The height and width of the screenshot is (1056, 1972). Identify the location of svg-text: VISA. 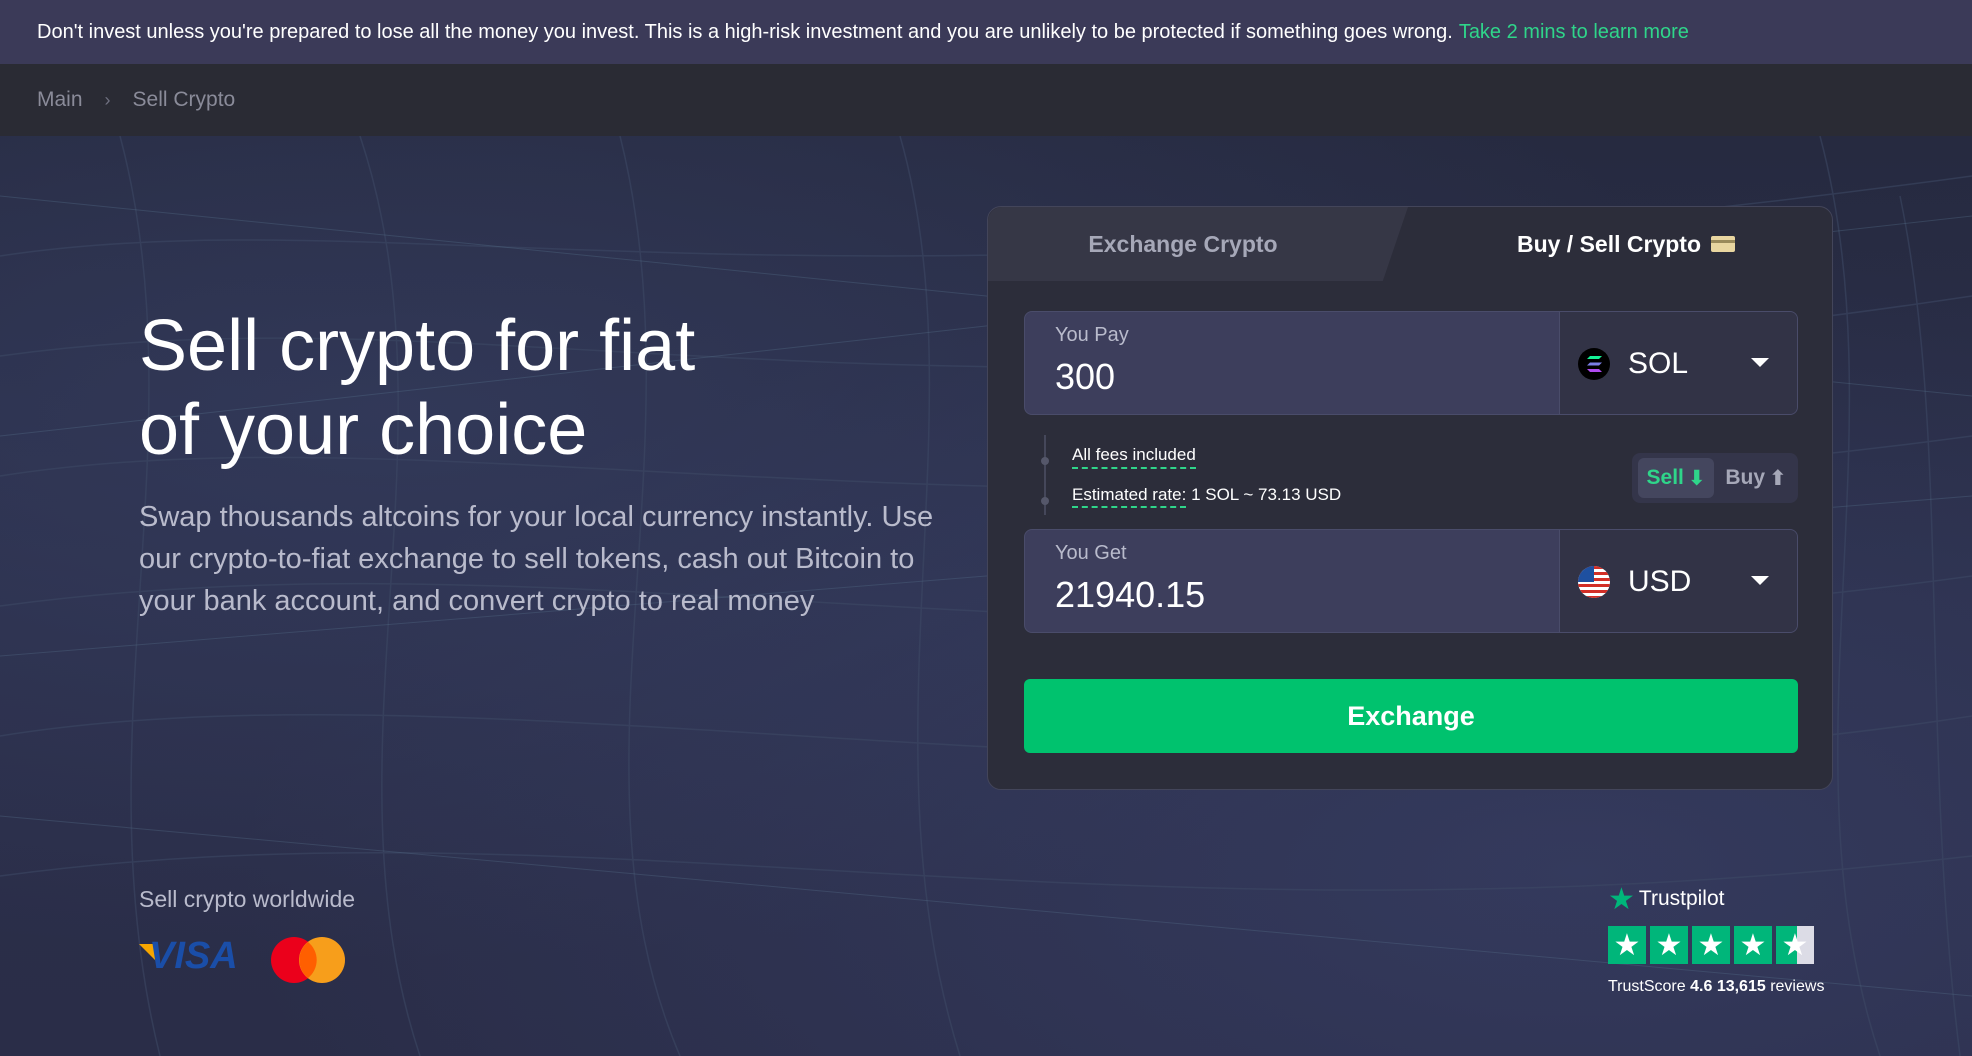
(193, 954).